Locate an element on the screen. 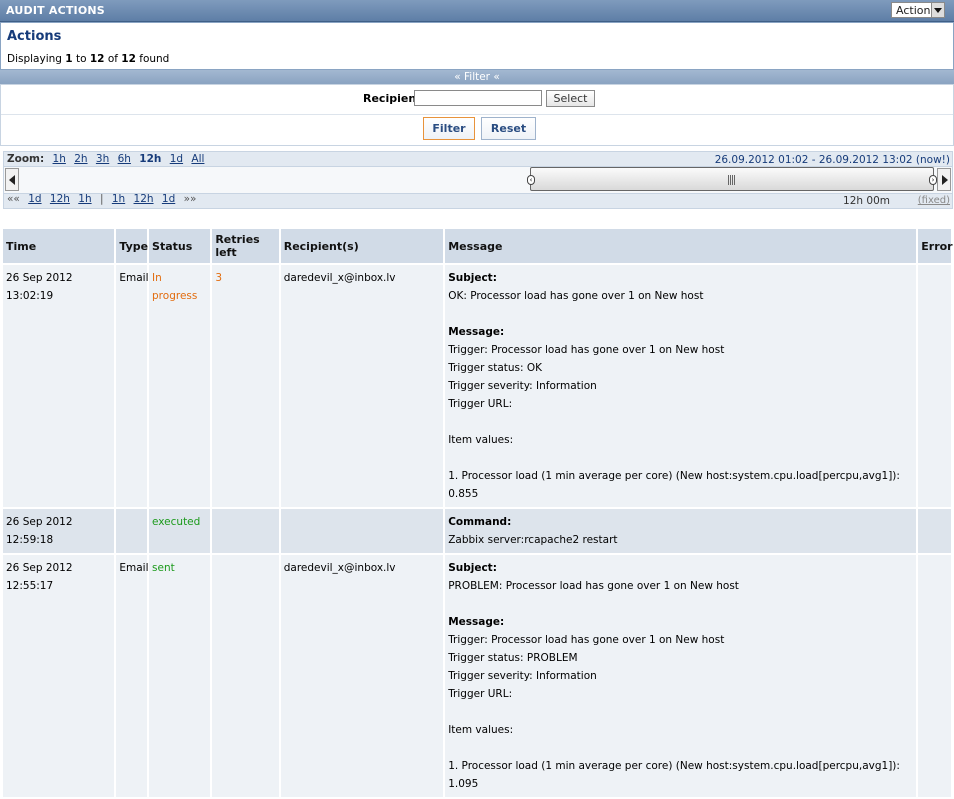 The image size is (954, 799). period-slider: ‹ › is located at coordinates (732, 179).